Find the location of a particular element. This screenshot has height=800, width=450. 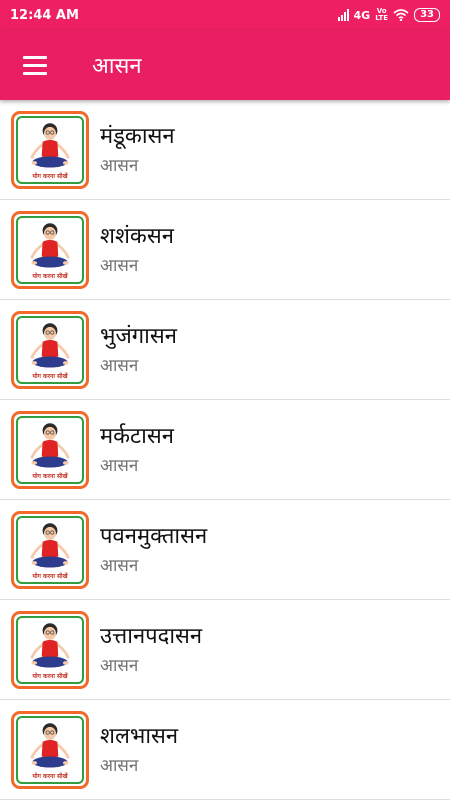

list-item: योग करना सीखें पवनमुक्तासन आसन is located at coordinates (225, 550).